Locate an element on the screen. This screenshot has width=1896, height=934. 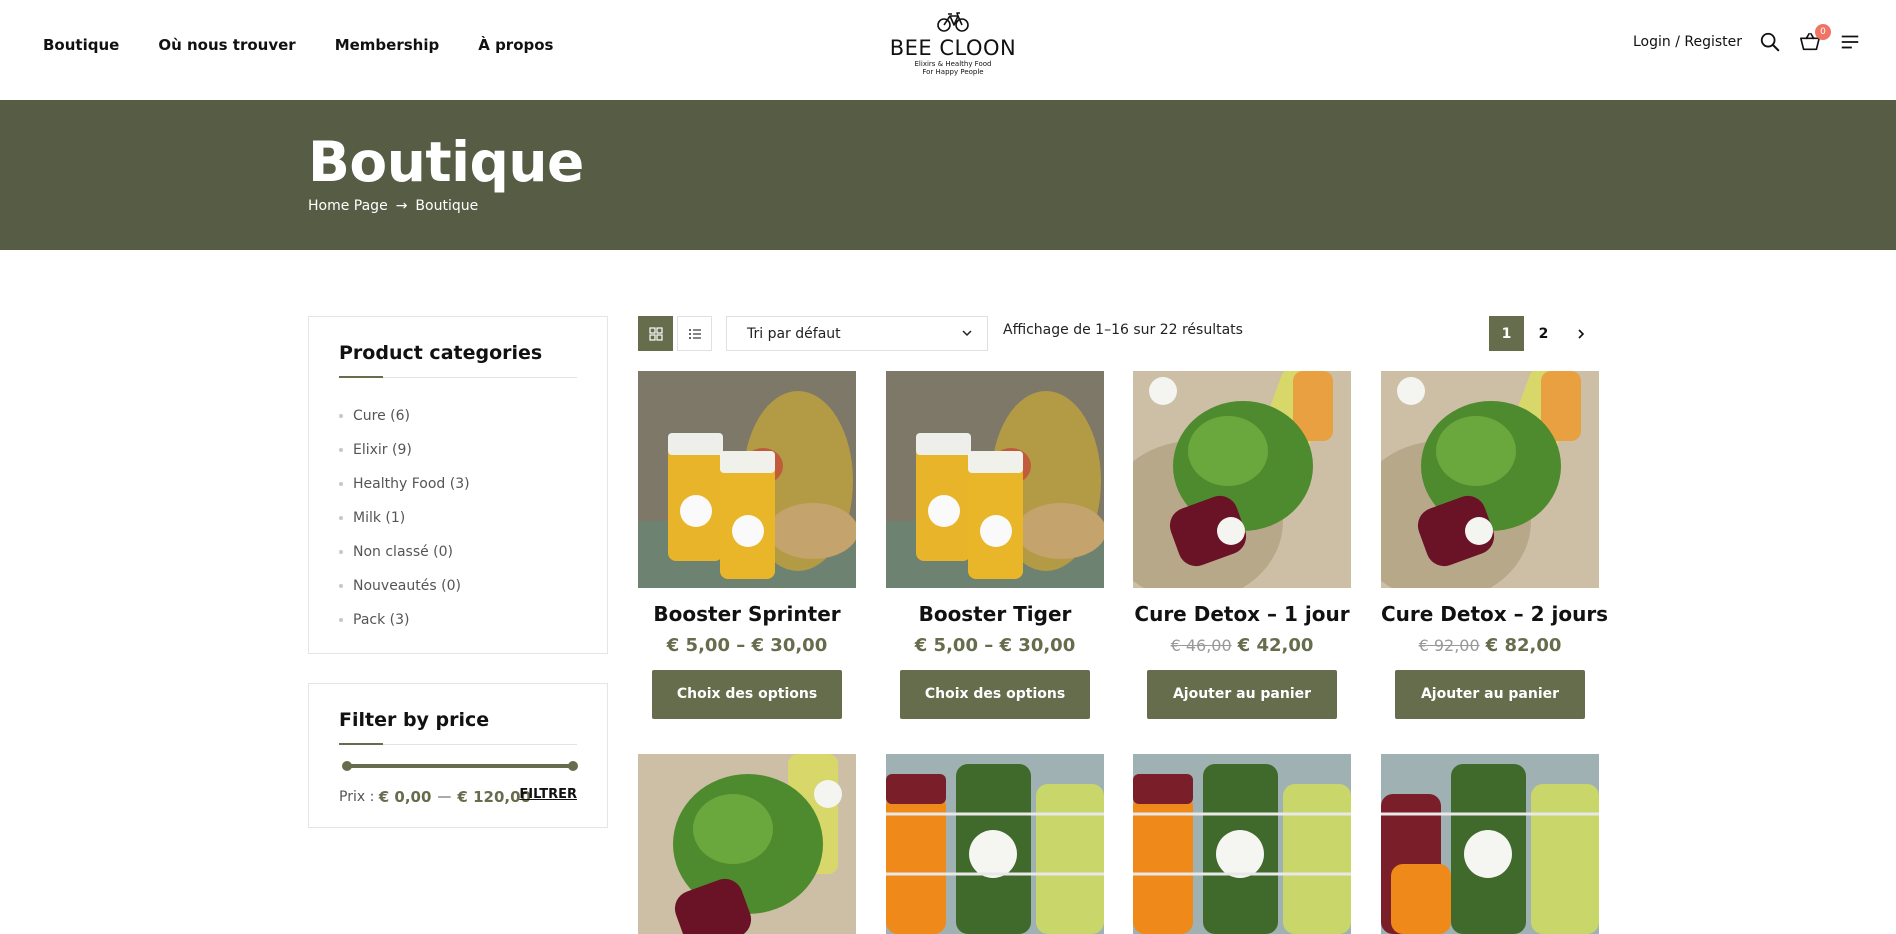
categories-title: Product categories is located at coordinates (441, 353).